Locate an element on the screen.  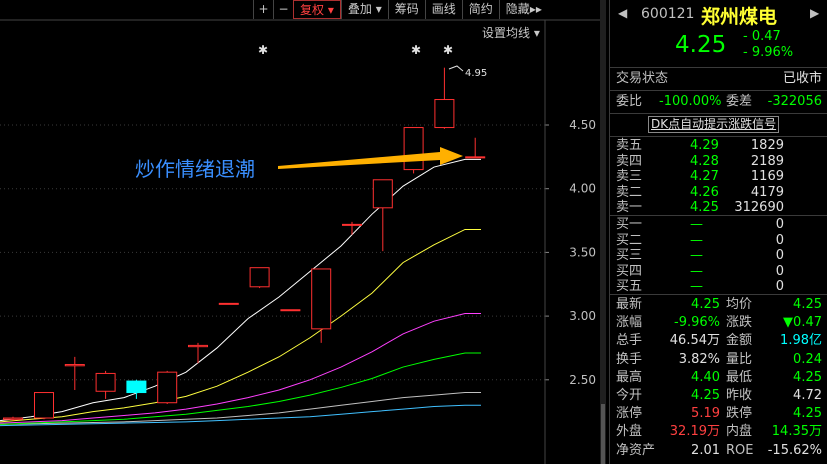
next-stock-icon: ▶ is located at coordinates (814, 13).